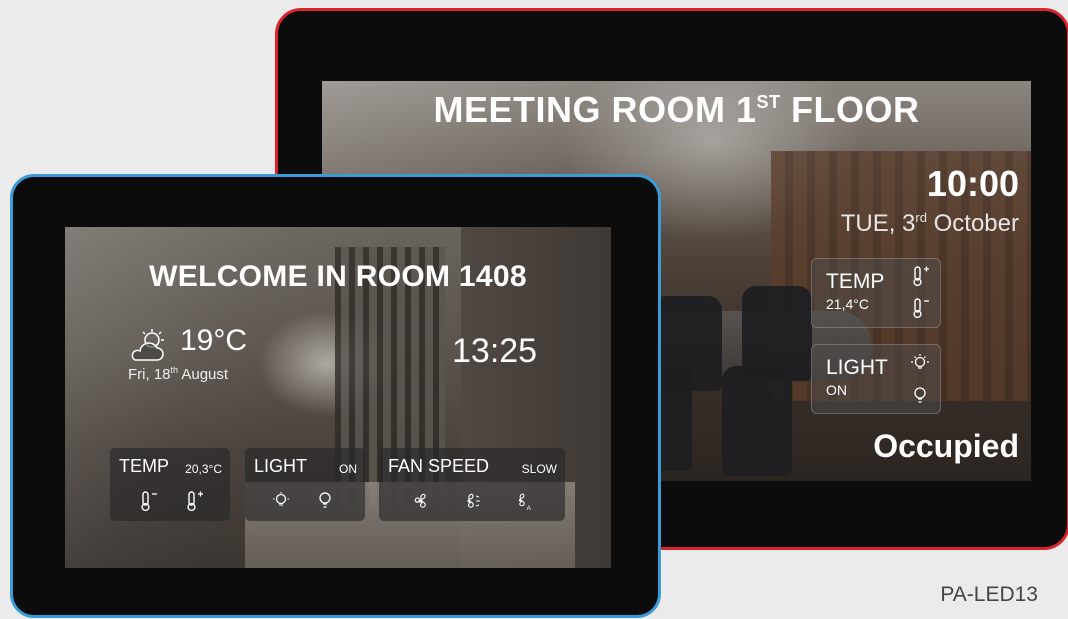  I want to click on hotel-light-tile: LIGHT ON, so click(305, 484).